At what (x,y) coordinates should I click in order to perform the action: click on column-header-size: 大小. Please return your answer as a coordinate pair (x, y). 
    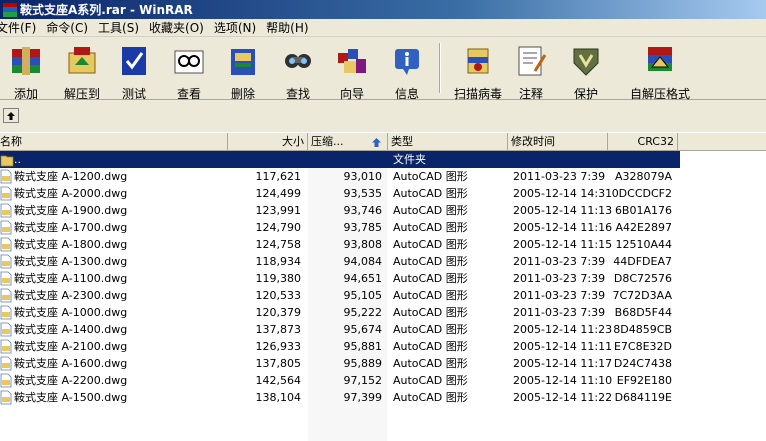
    Looking at the image, I should click on (268, 142).